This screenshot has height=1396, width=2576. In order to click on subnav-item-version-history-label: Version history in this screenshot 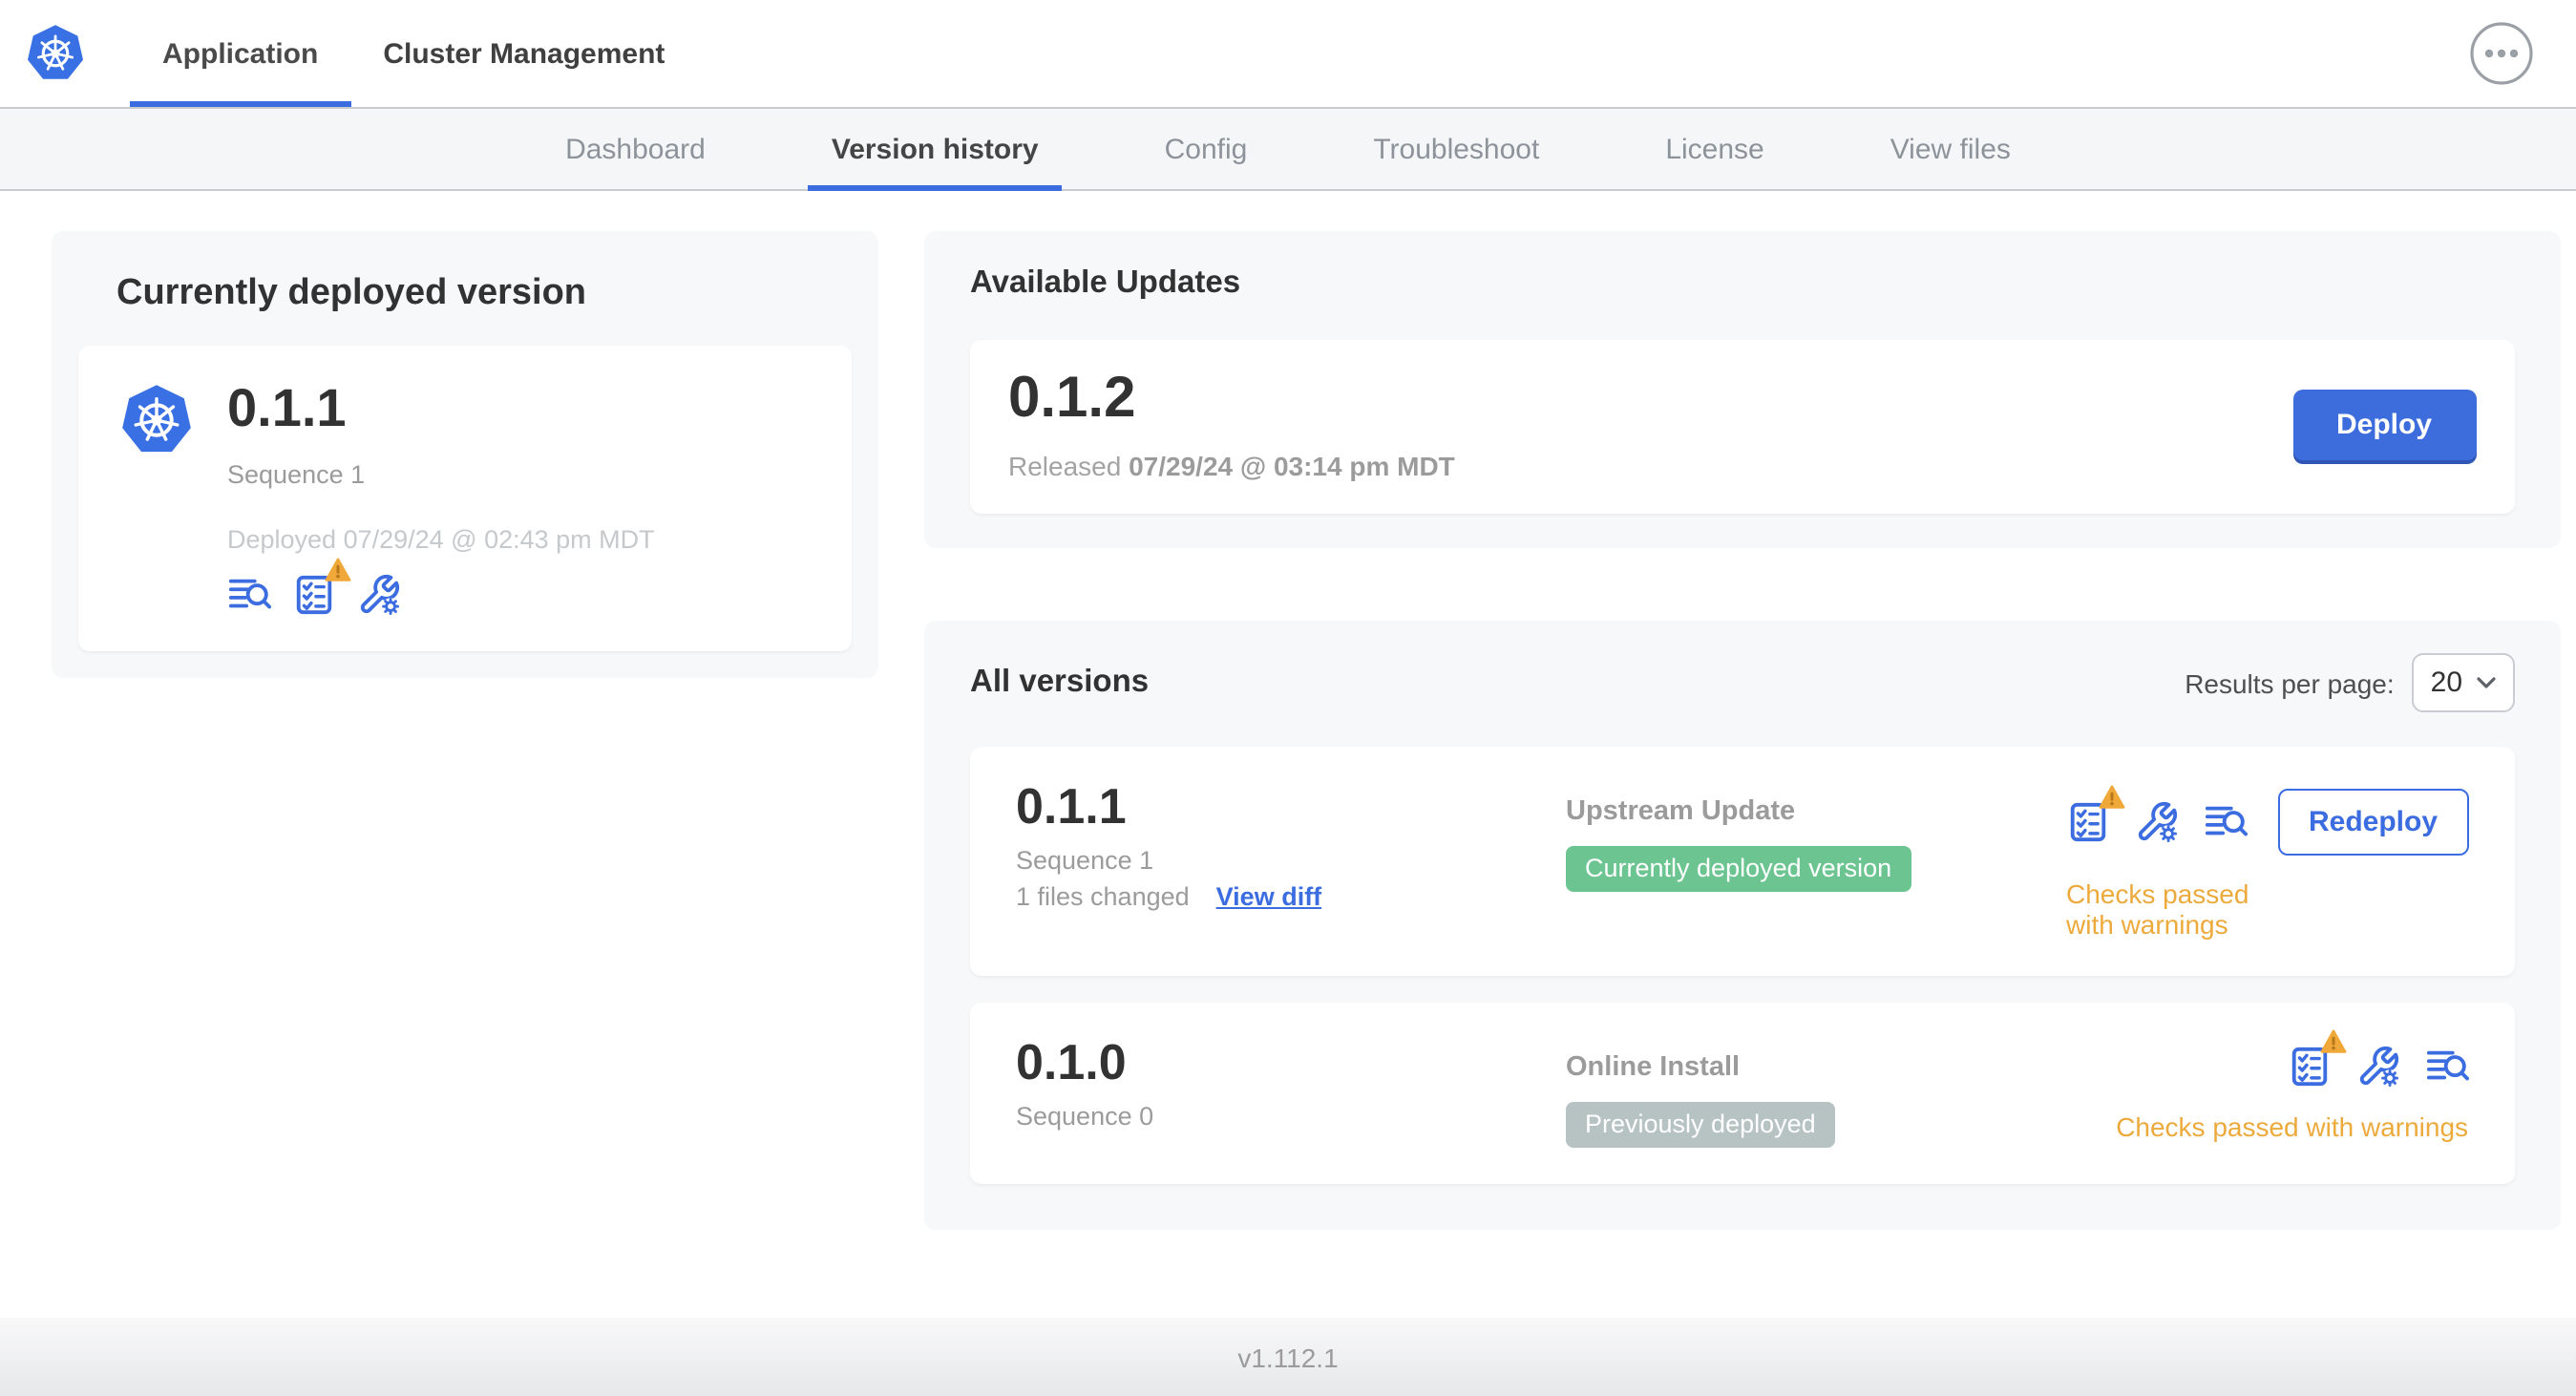, I will do `click(935, 149)`.